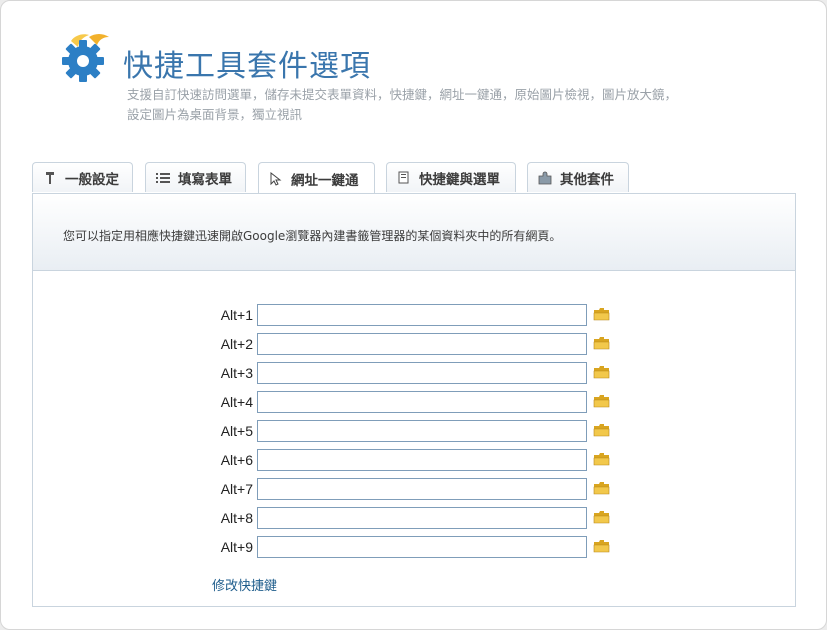 Image resolution: width=827 pixels, height=630 pixels. What do you see at coordinates (236, 547) in the screenshot?
I see `shortcut-label: Alt+9` at bounding box center [236, 547].